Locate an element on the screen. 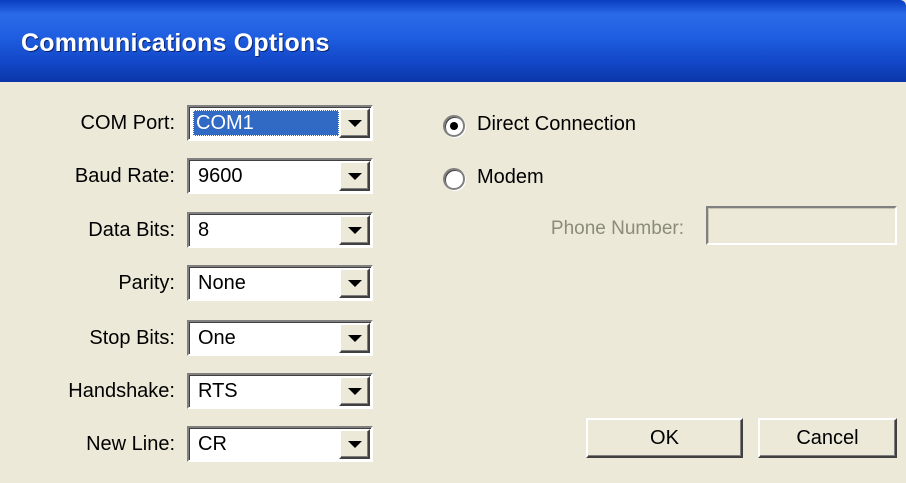  new-line-dropdown-button is located at coordinates (354, 444).